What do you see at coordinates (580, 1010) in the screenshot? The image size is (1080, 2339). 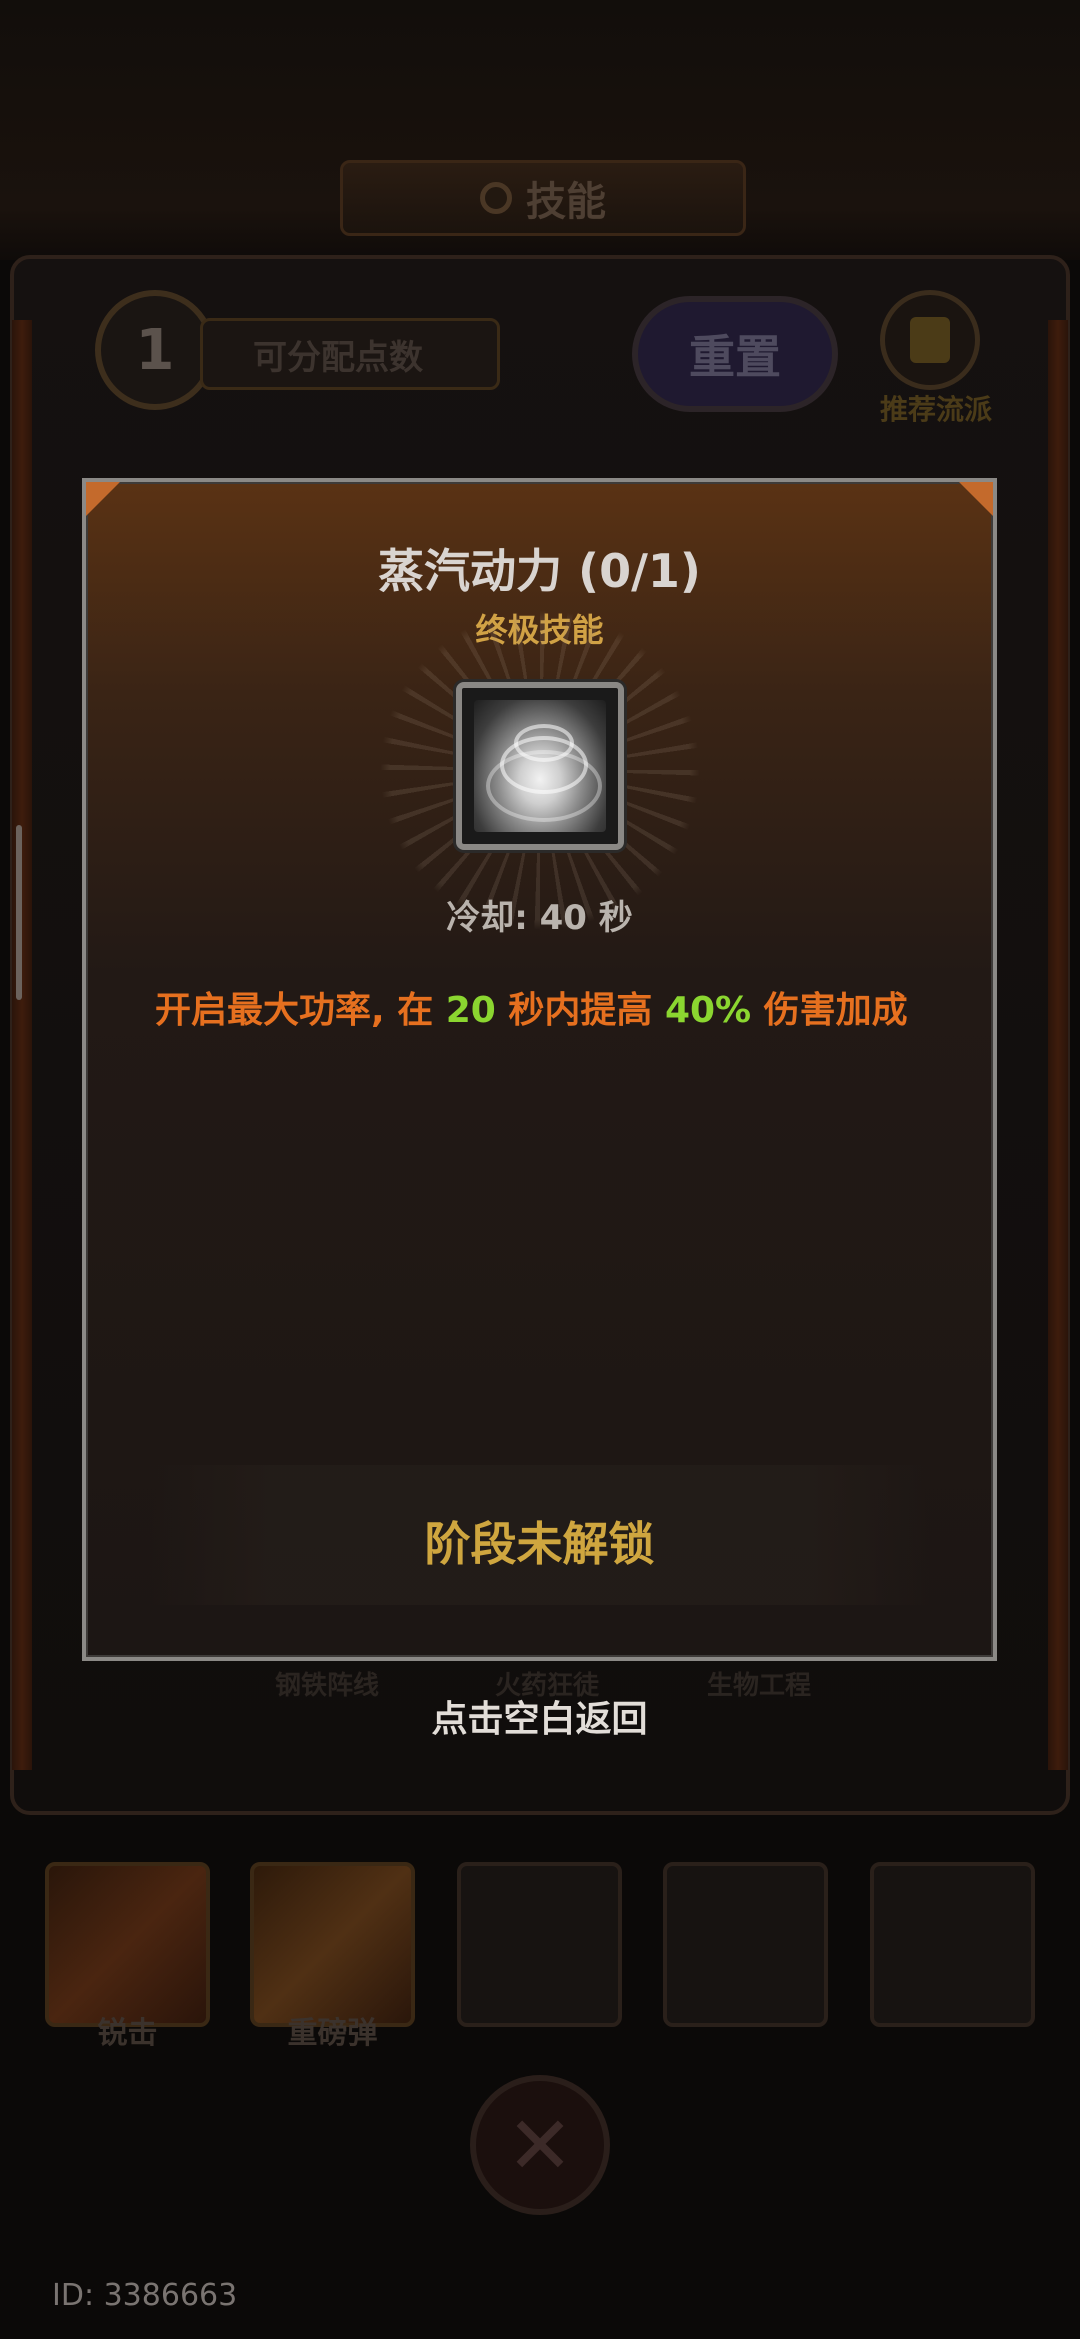 I see `desc-part-2: 秒内提高` at bounding box center [580, 1010].